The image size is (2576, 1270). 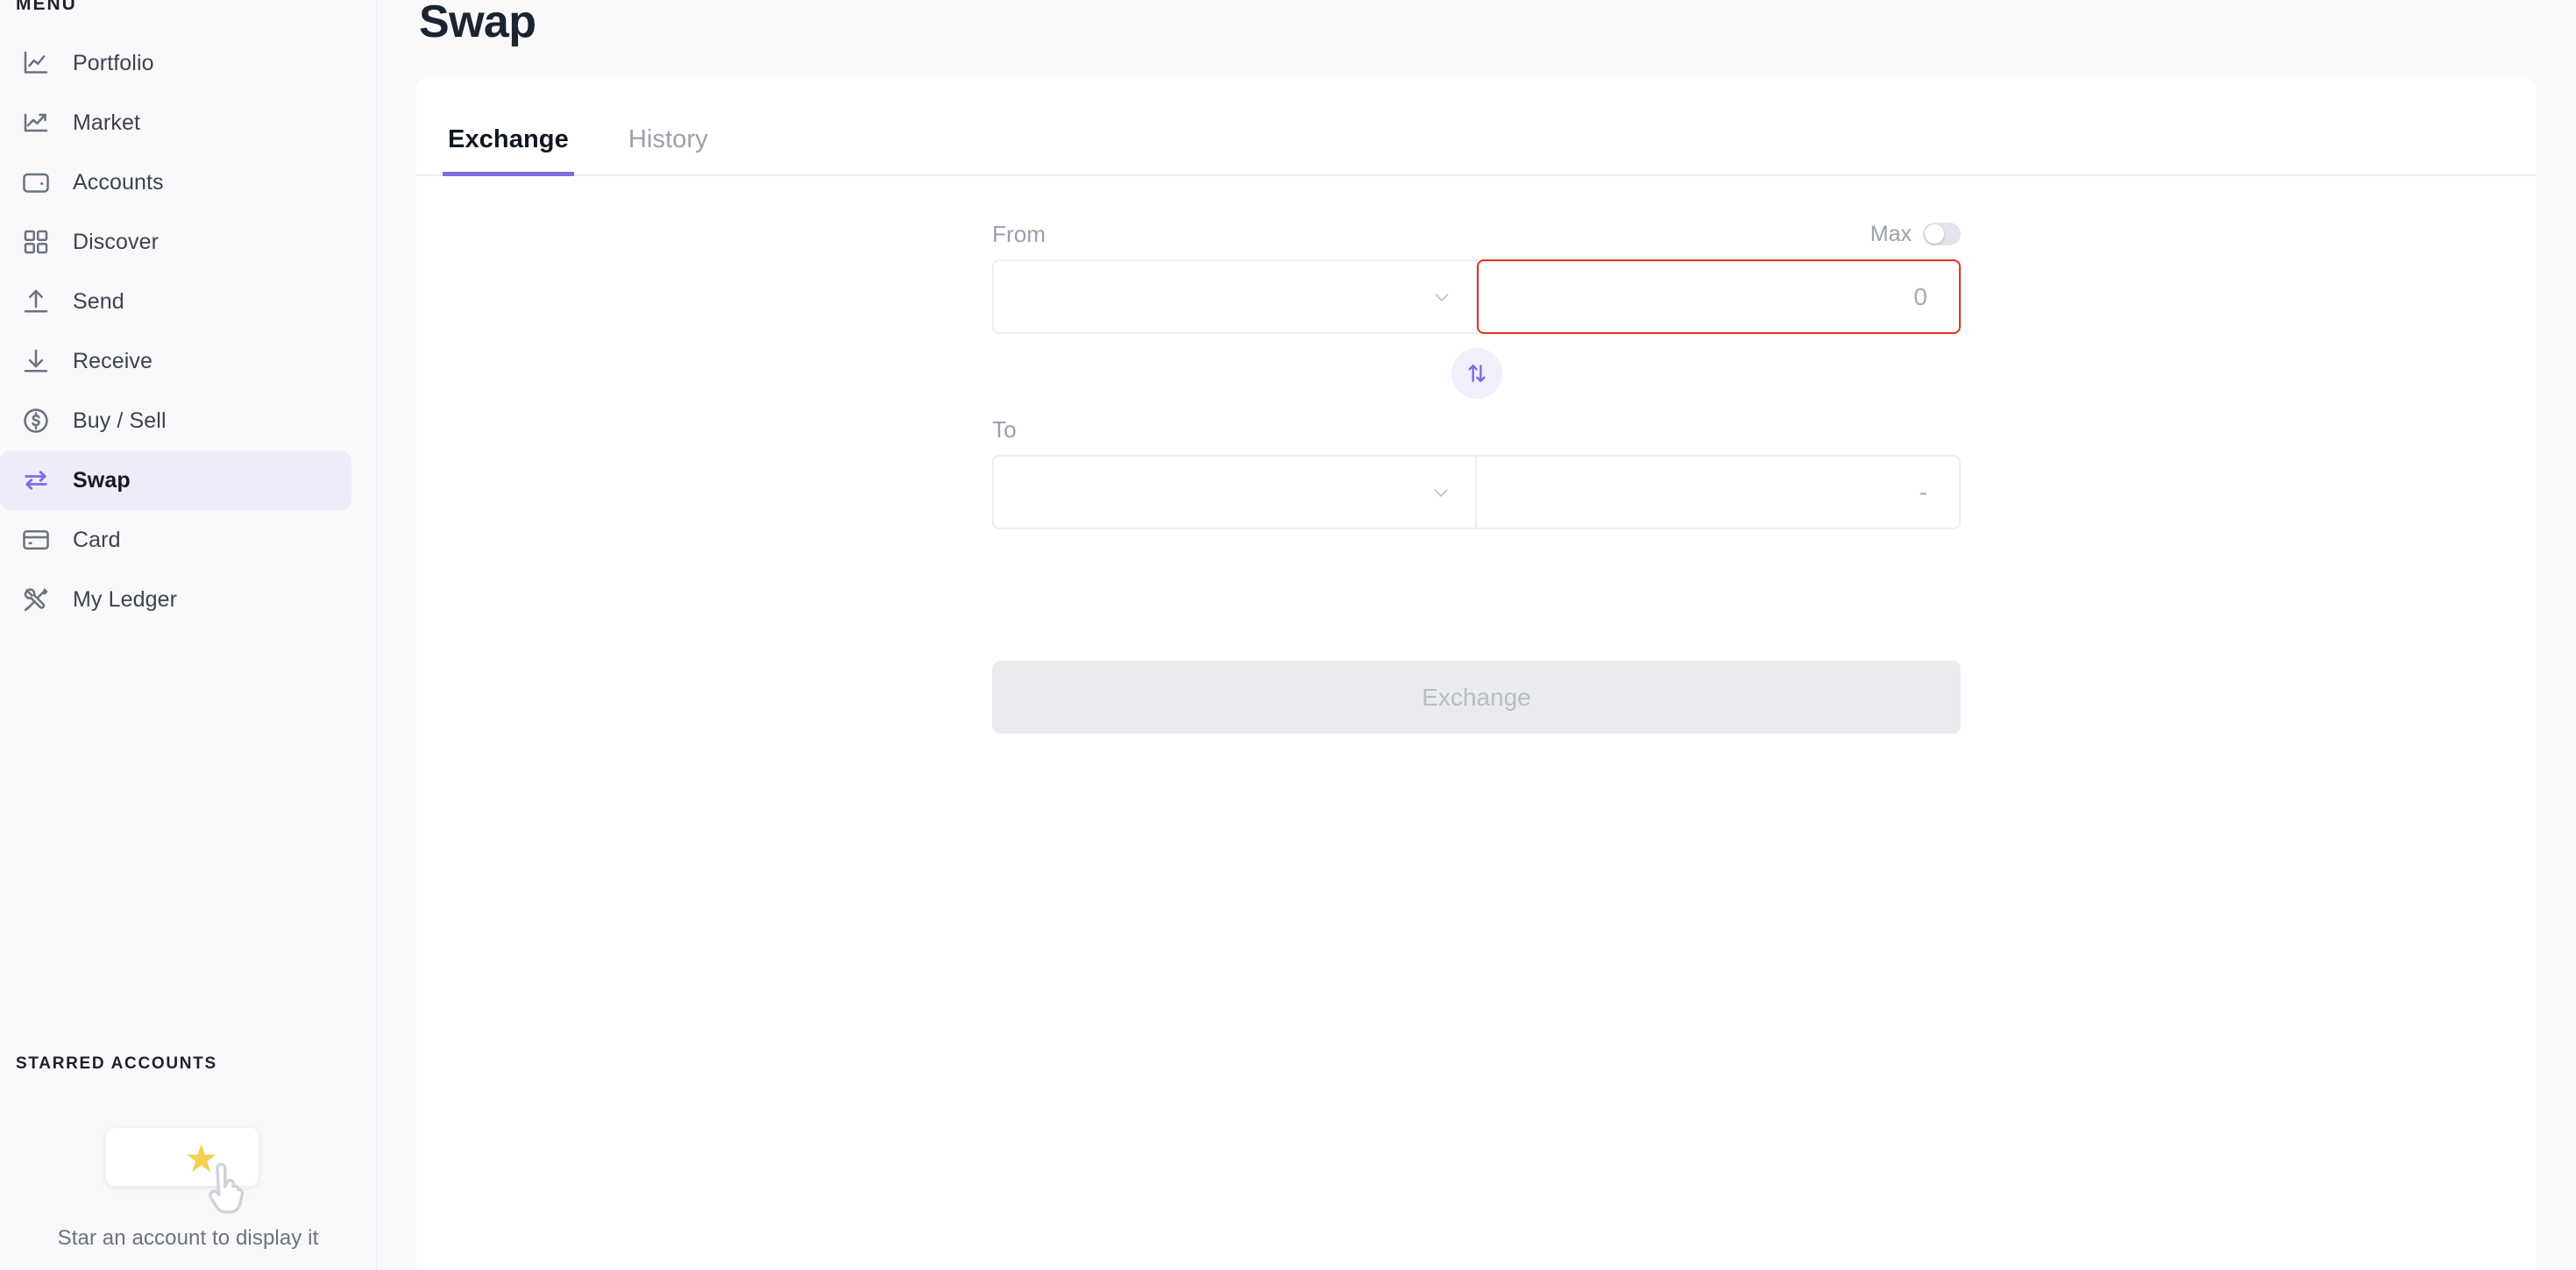 What do you see at coordinates (125, 599) in the screenshot?
I see `sidebar-item-label: My Ledger` at bounding box center [125, 599].